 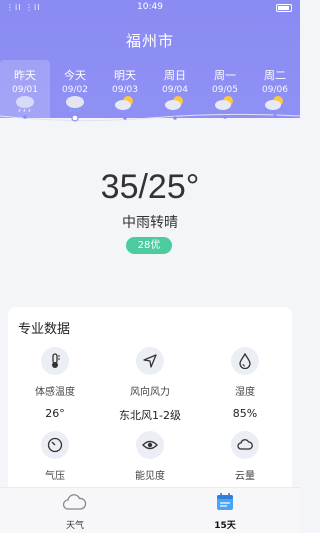 What do you see at coordinates (245, 413) in the screenshot?
I see `item-value: 85%` at bounding box center [245, 413].